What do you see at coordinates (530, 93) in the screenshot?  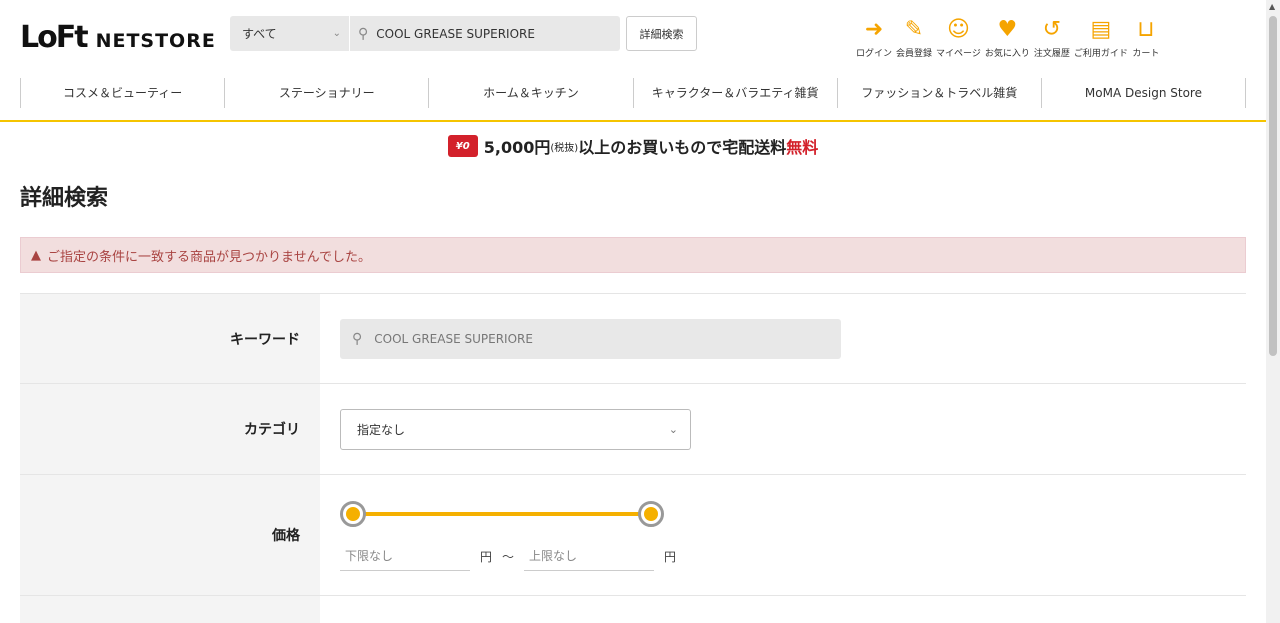 I see `category-nav-item: ホーム＆キッチン` at bounding box center [530, 93].